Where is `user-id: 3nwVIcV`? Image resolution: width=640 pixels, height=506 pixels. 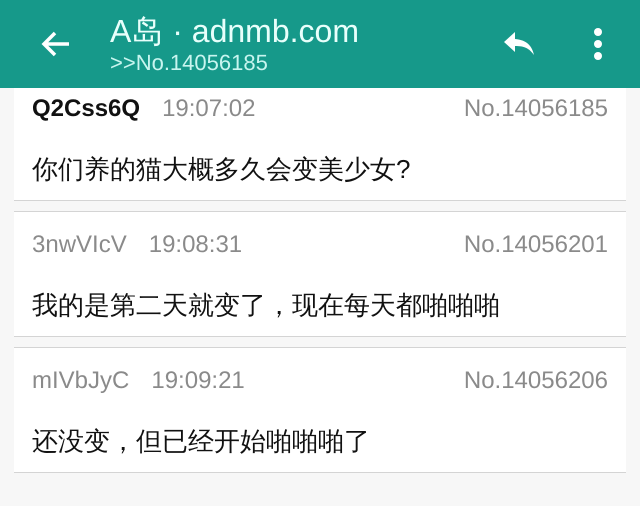 user-id: 3nwVIcV is located at coordinates (79, 245).